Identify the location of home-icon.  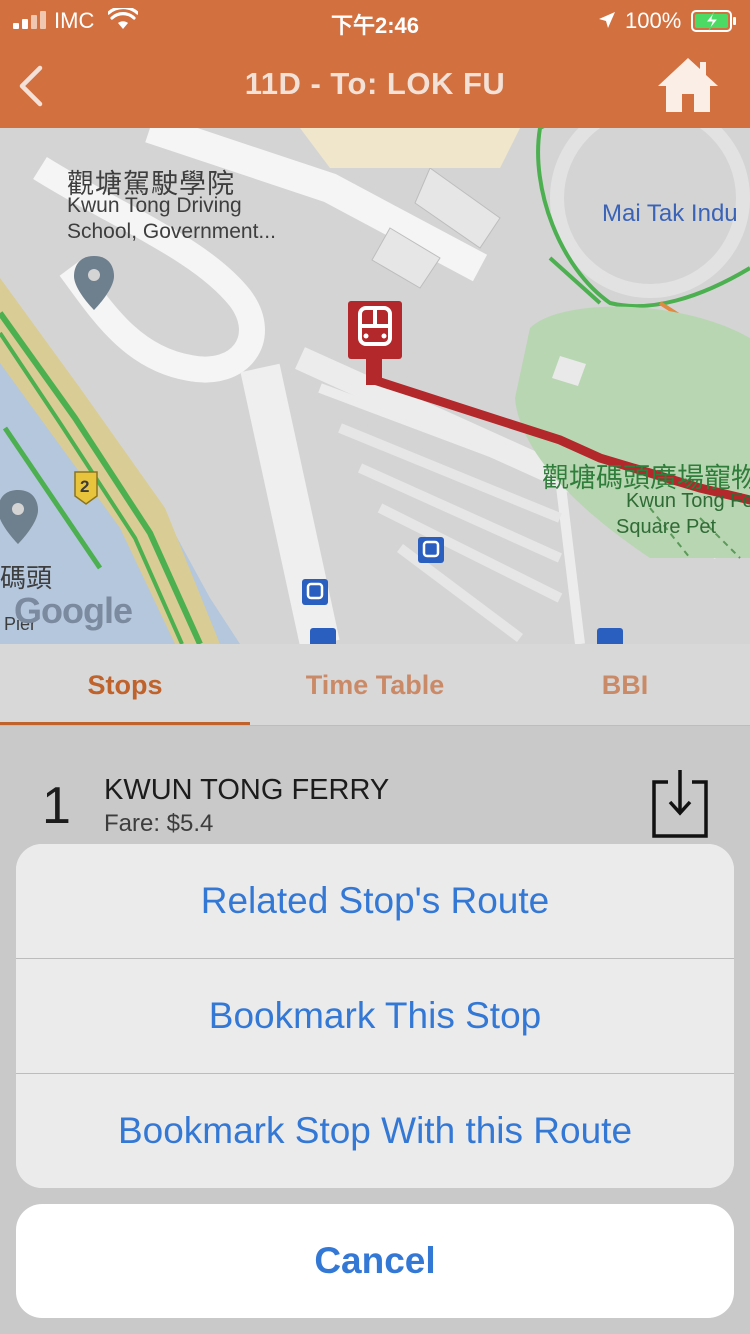
(688, 84).